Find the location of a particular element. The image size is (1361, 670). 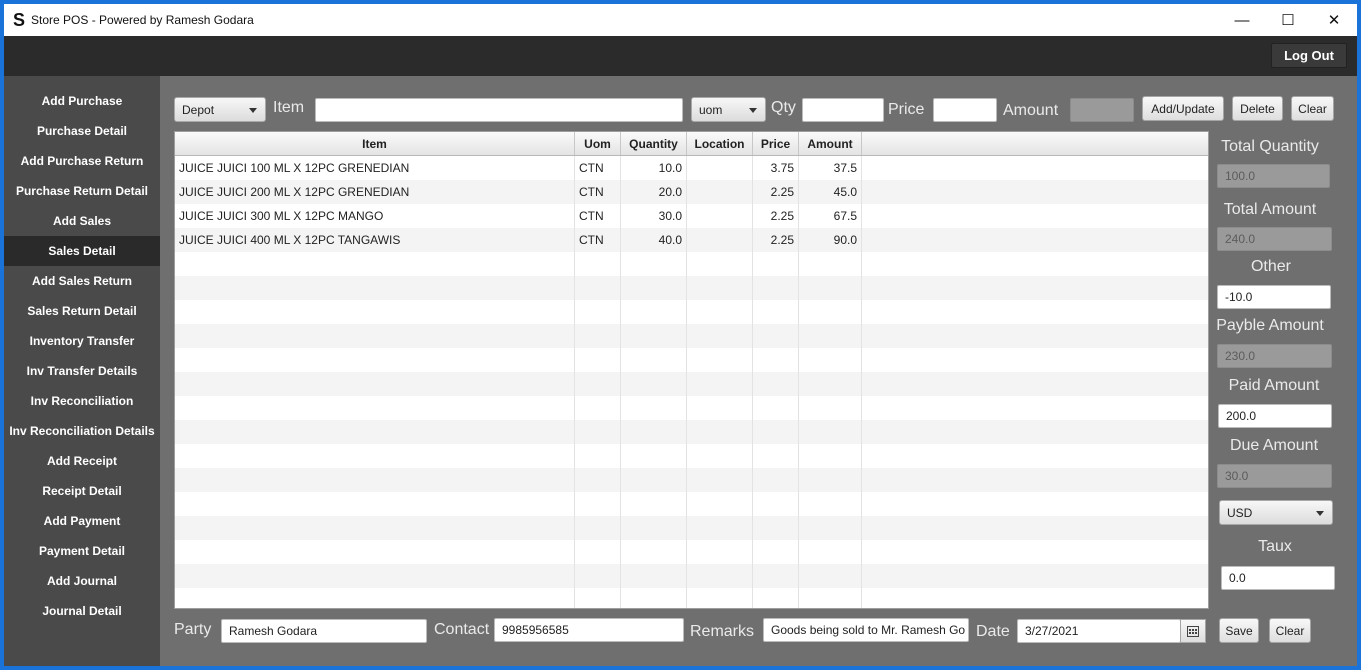

sidebar-item-add-purchase-return: Add Purchase Return is located at coordinates (82, 161).